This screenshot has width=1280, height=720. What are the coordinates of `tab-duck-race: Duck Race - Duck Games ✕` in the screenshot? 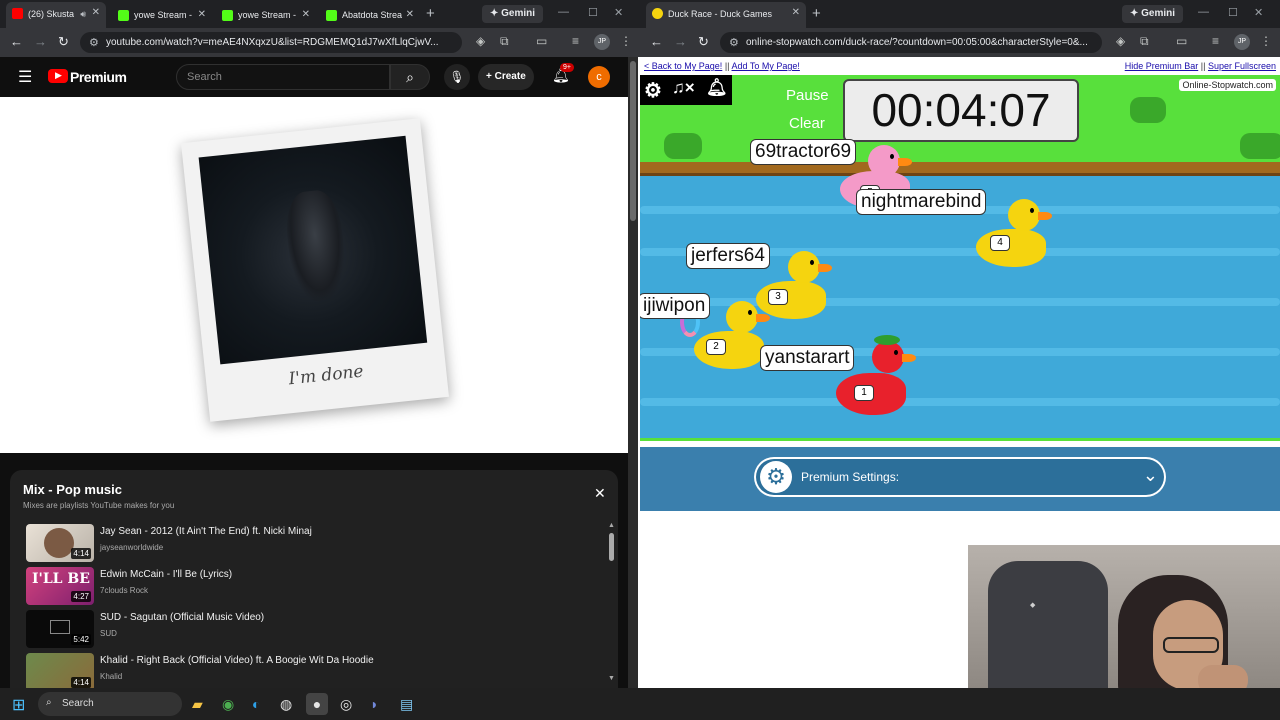 It's located at (726, 15).